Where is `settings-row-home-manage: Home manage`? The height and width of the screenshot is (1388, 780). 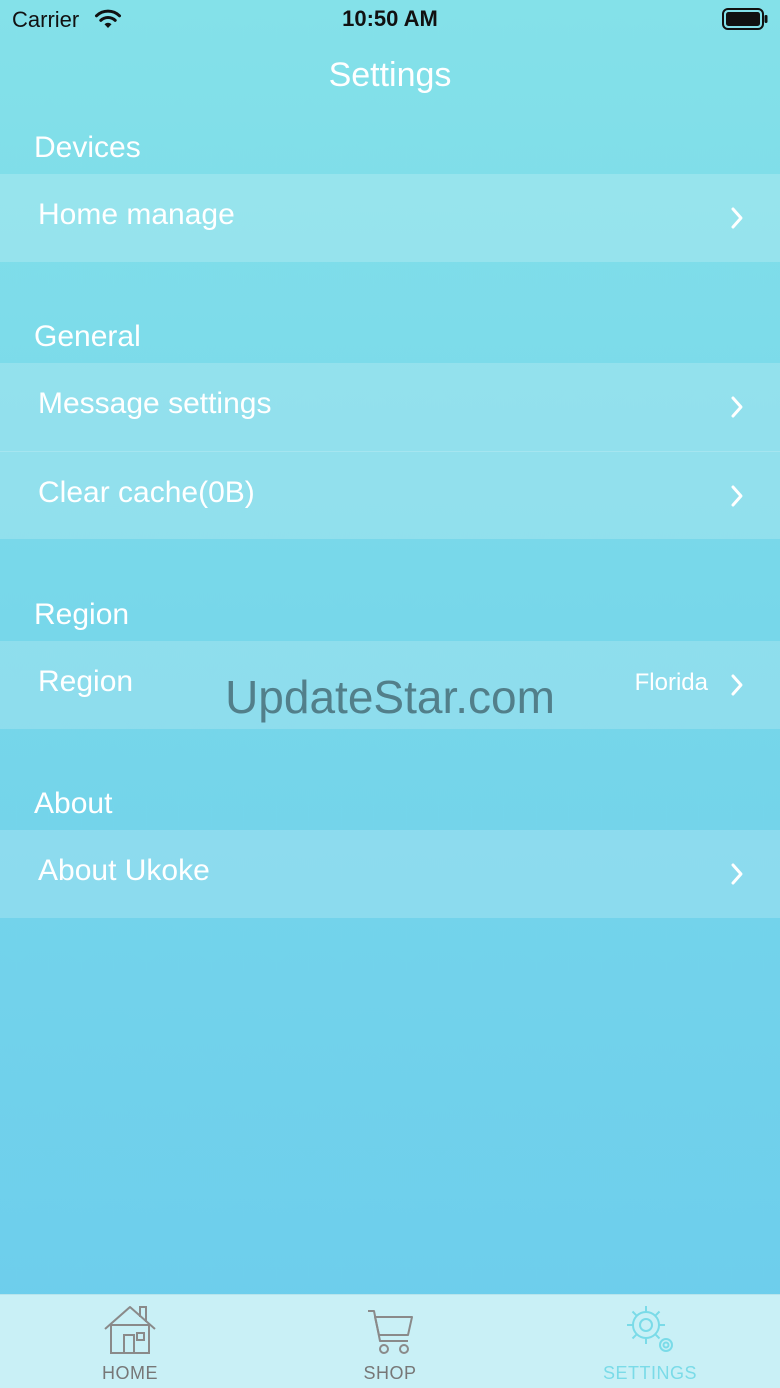
settings-row-home-manage: Home manage is located at coordinates (390, 218).